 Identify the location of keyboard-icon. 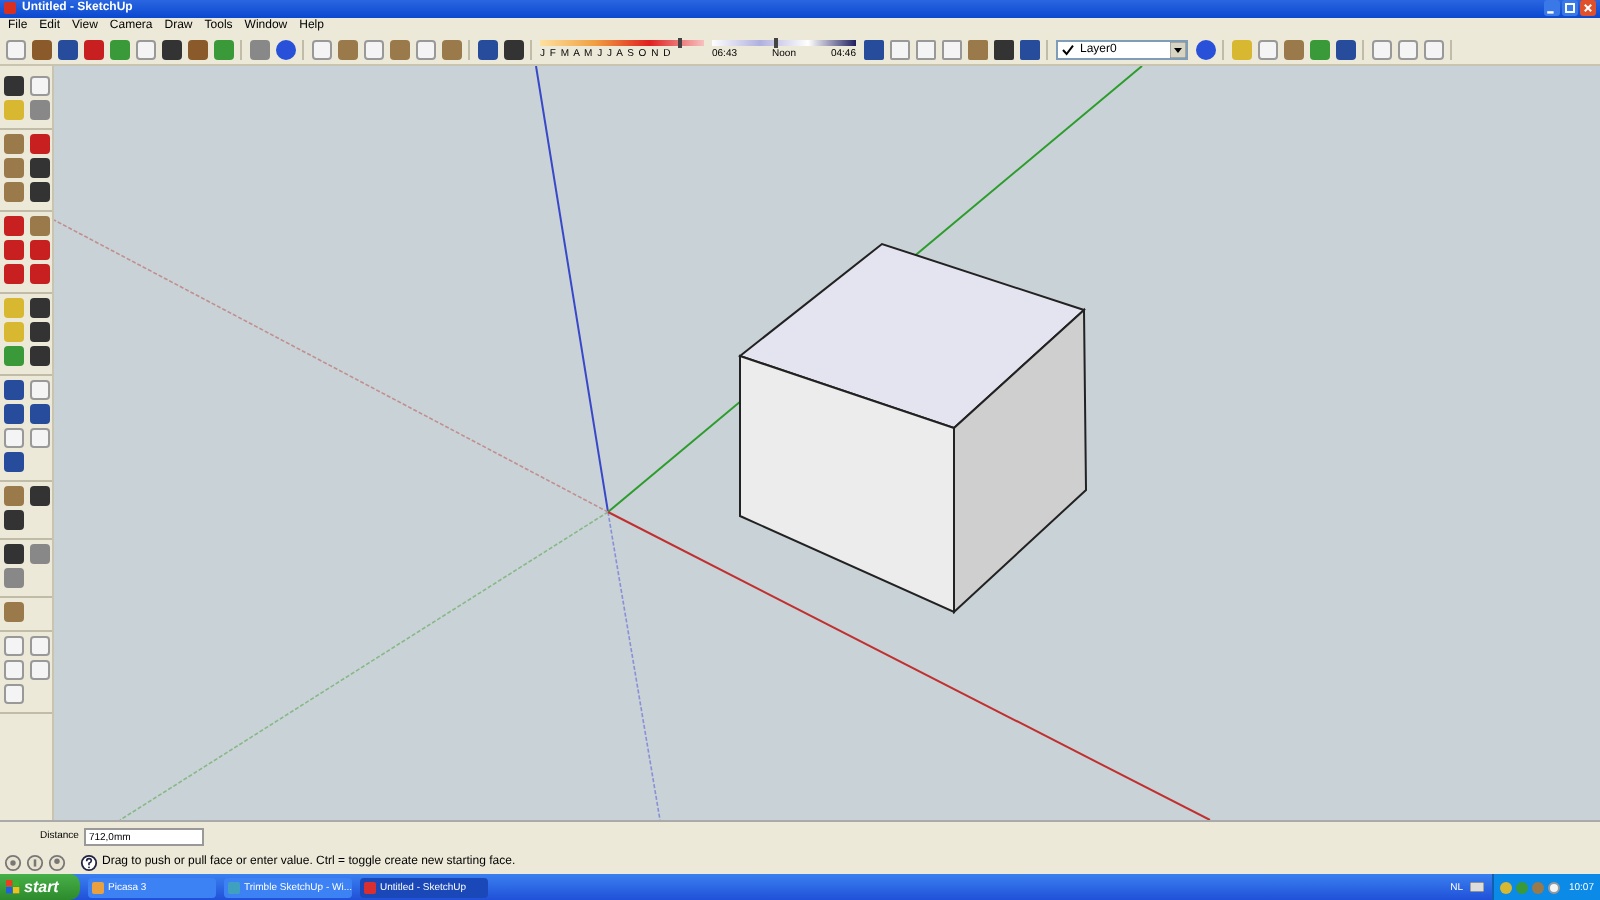
(1477, 887).